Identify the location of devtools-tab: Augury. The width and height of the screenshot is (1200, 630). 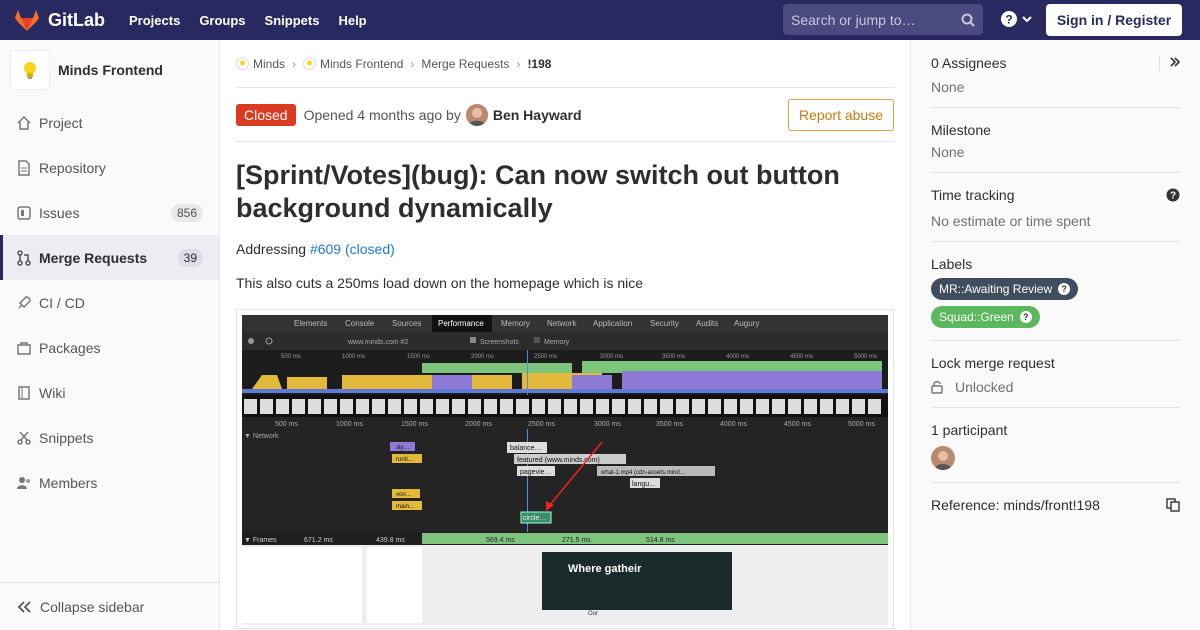
(746, 323).